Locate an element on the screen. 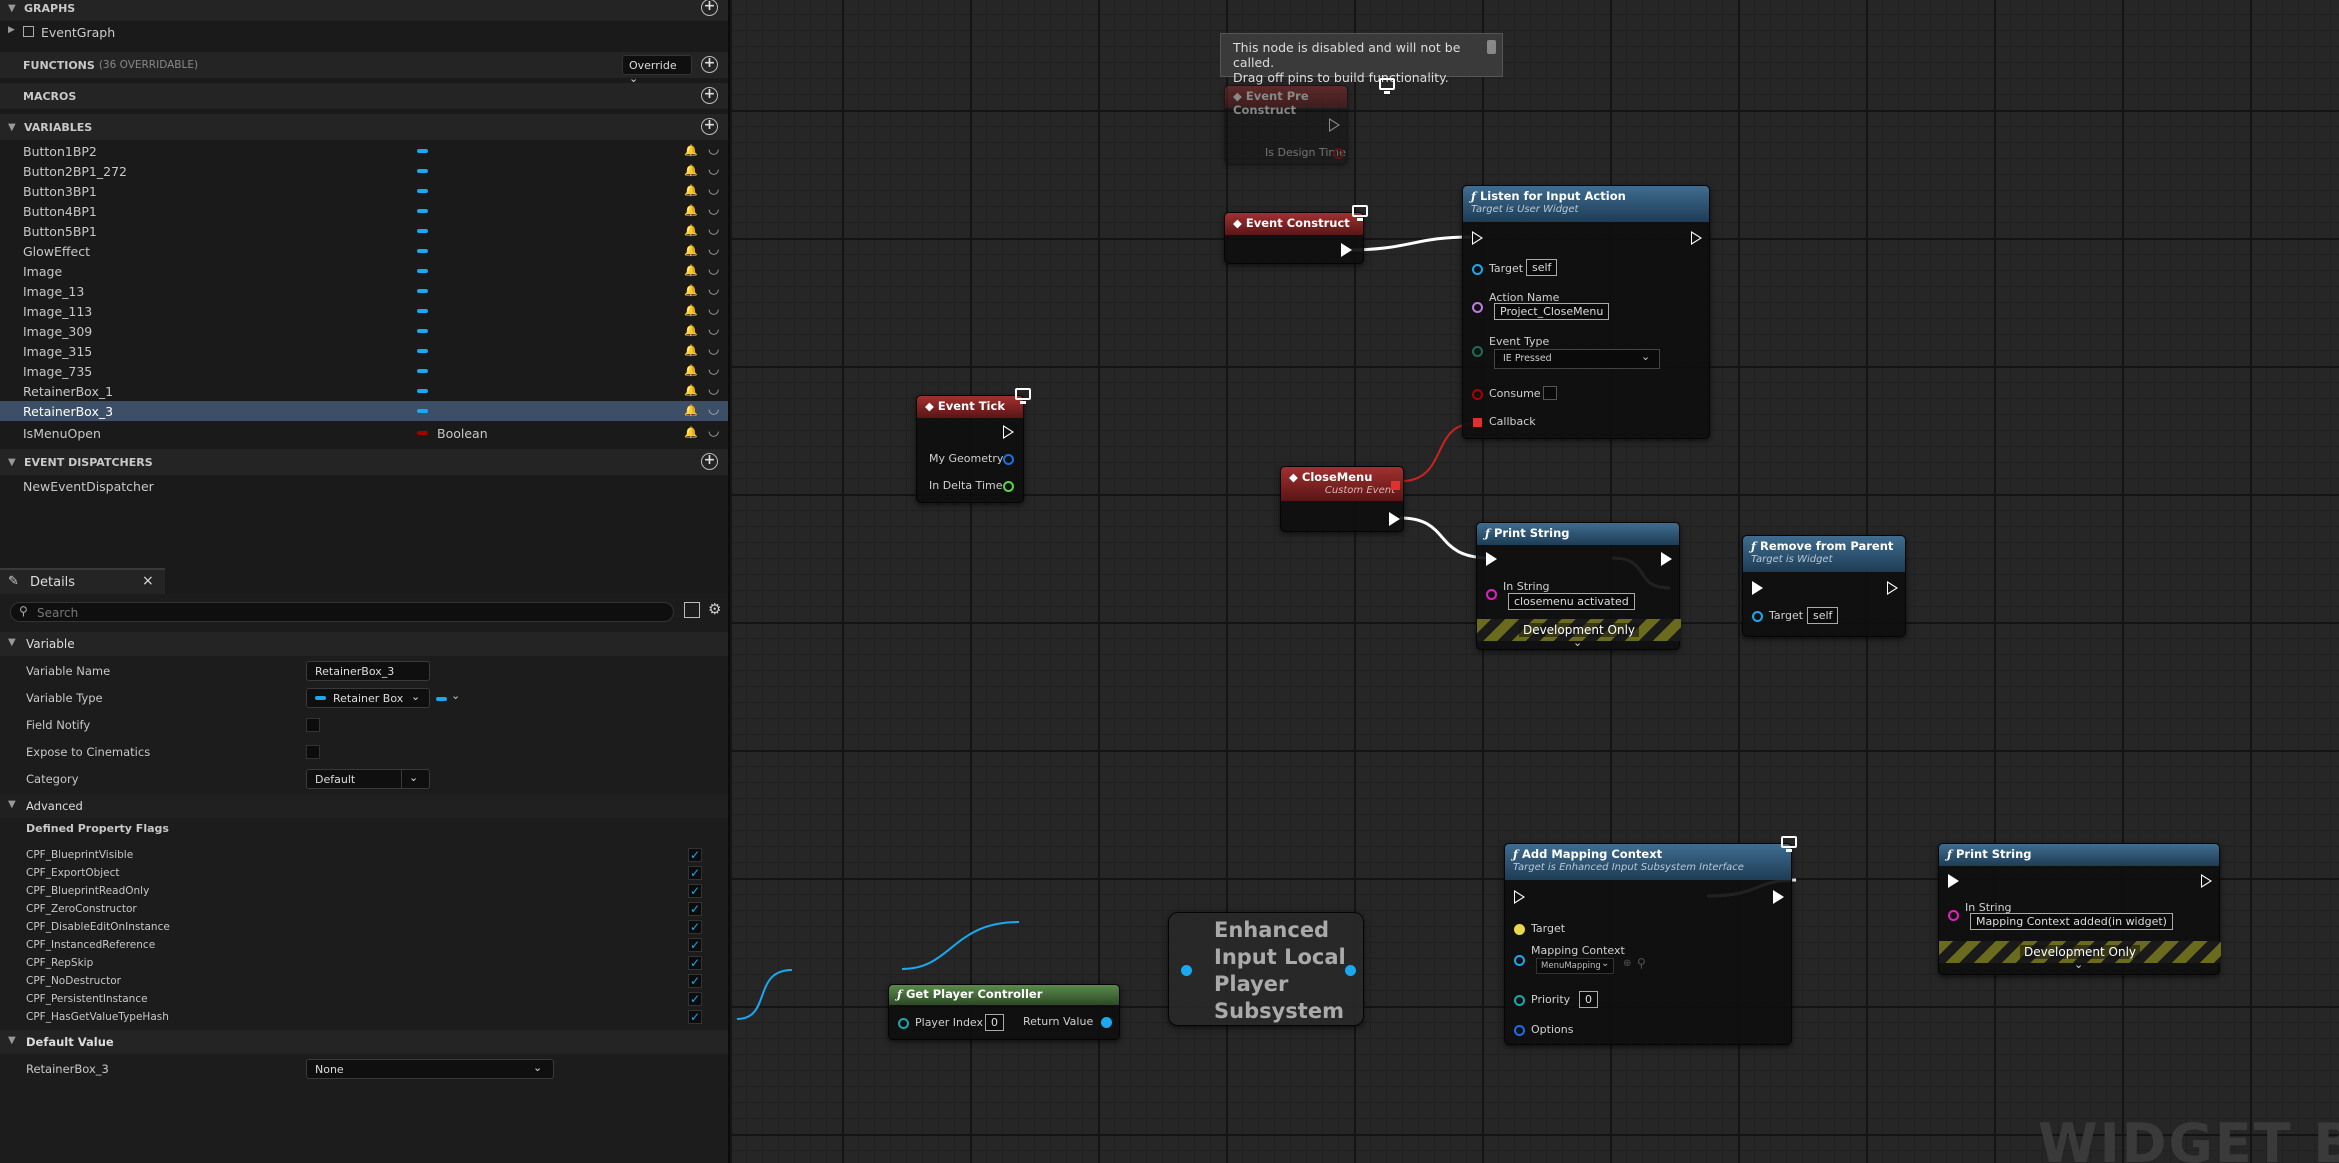  object-out-pin is located at coordinates (1350, 970).